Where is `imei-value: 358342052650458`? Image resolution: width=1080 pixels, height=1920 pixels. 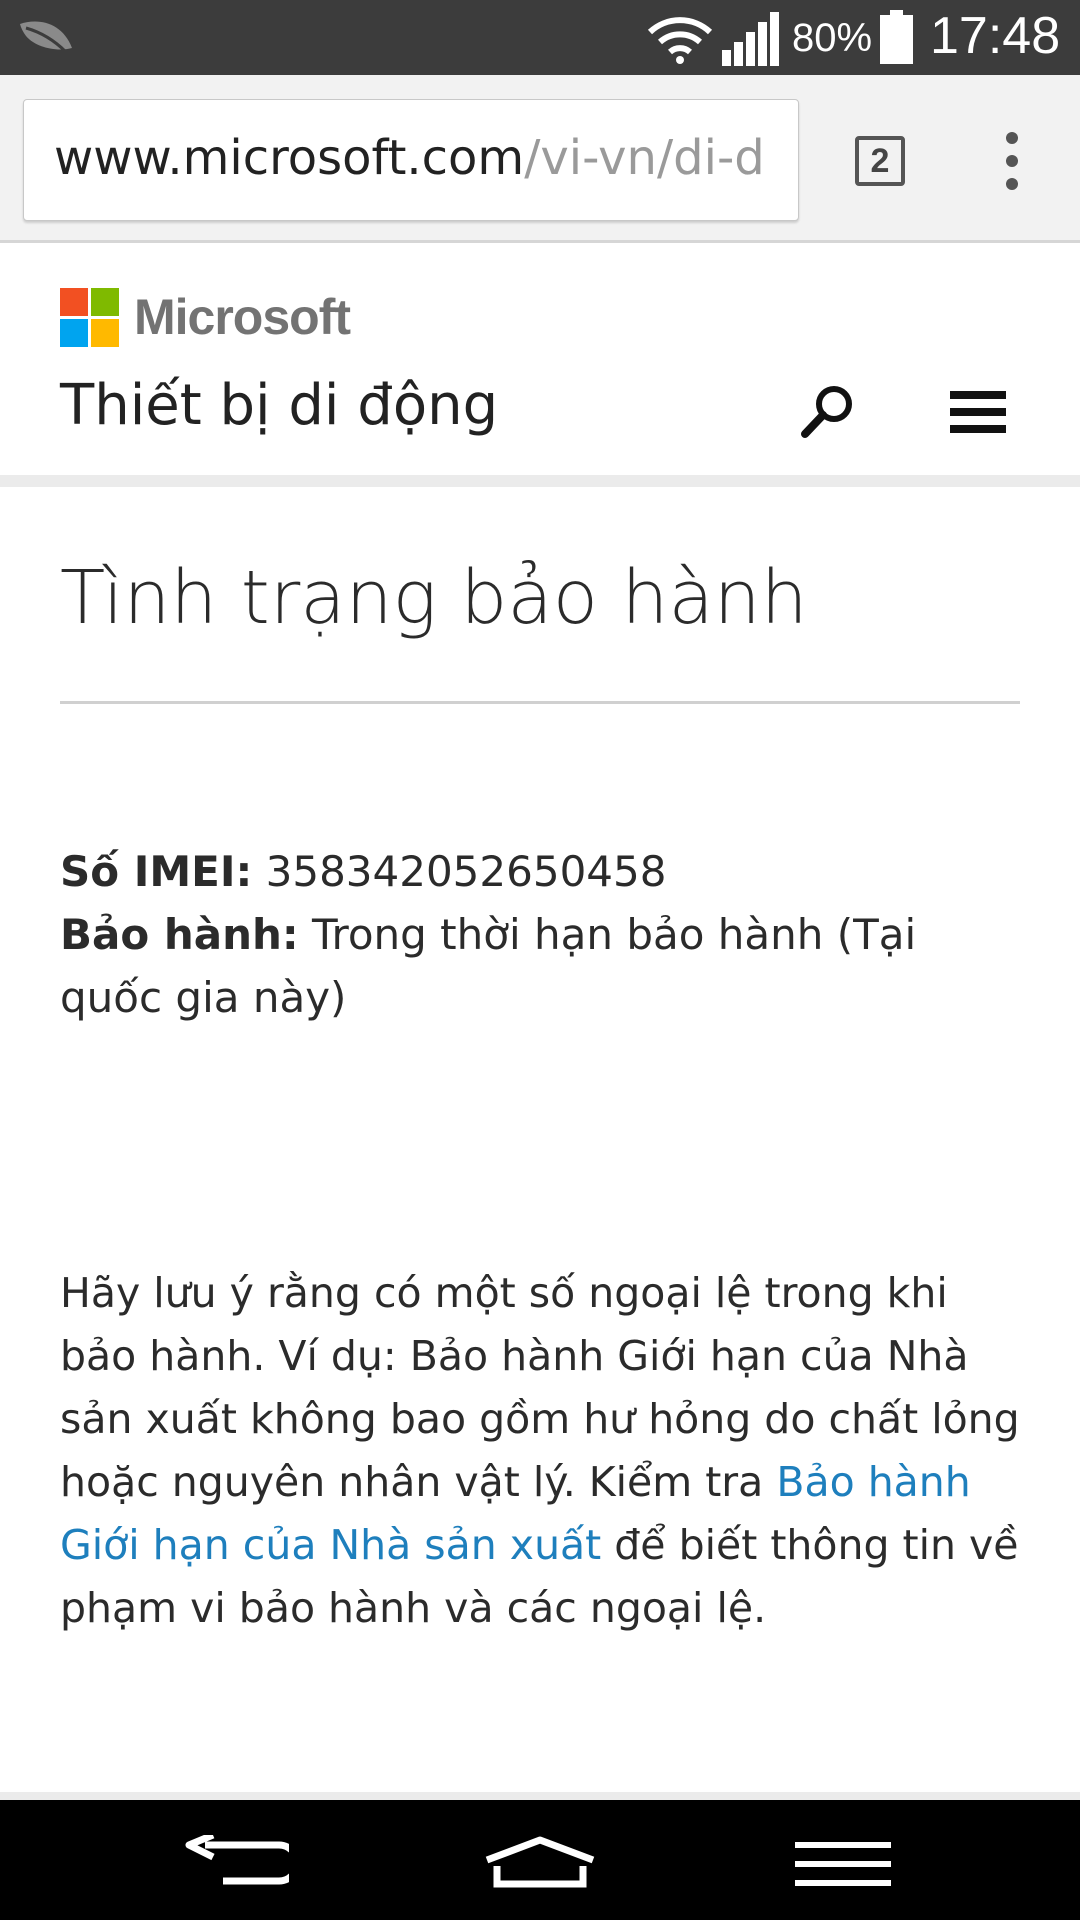
imei-value: 358342052650458 is located at coordinates (466, 871).